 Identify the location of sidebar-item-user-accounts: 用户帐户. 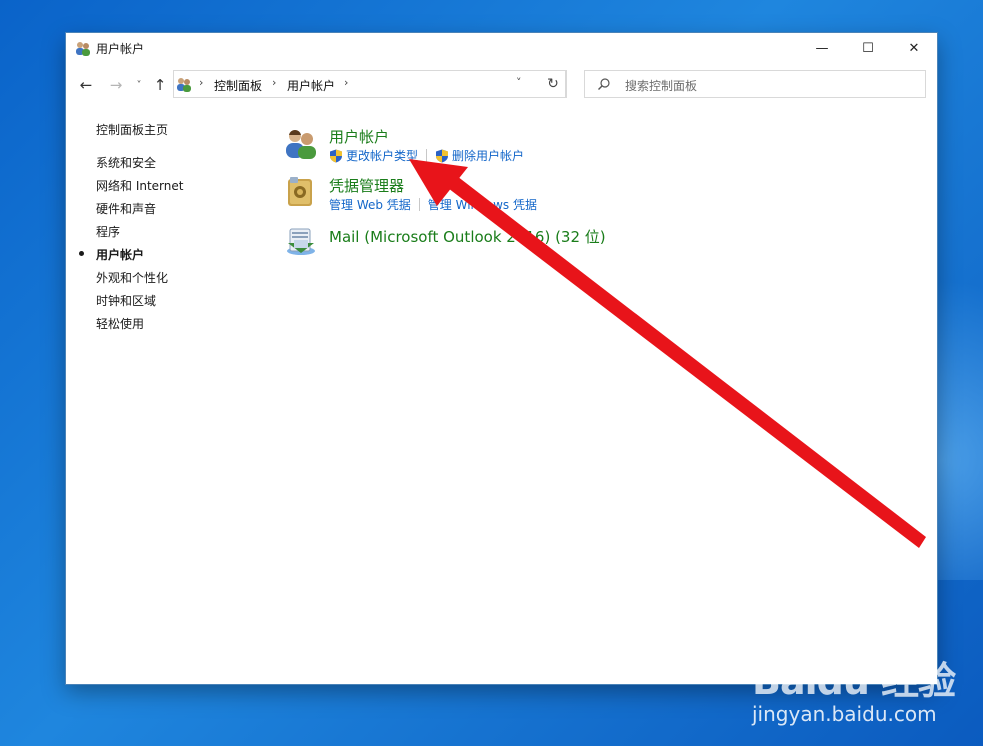
(120, 254).